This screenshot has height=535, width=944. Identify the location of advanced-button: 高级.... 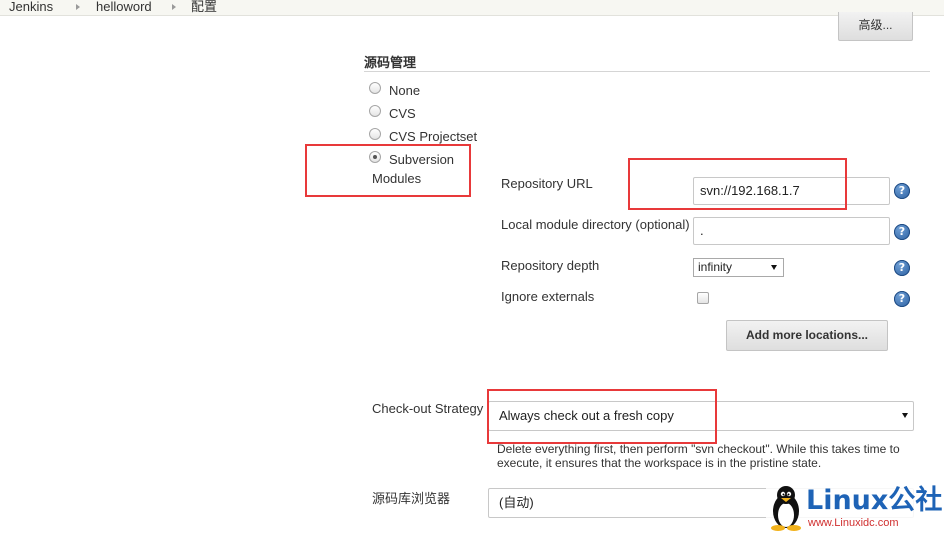
(875, 26).